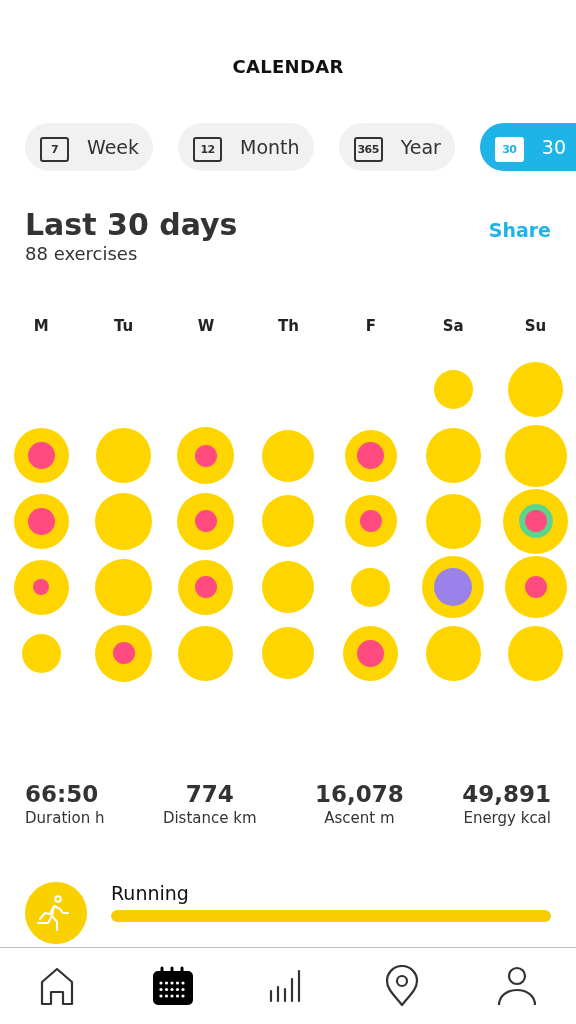  Describe the element at coordinates (209, 794) in the screenshot. I see `stat-value: 774` at that location.